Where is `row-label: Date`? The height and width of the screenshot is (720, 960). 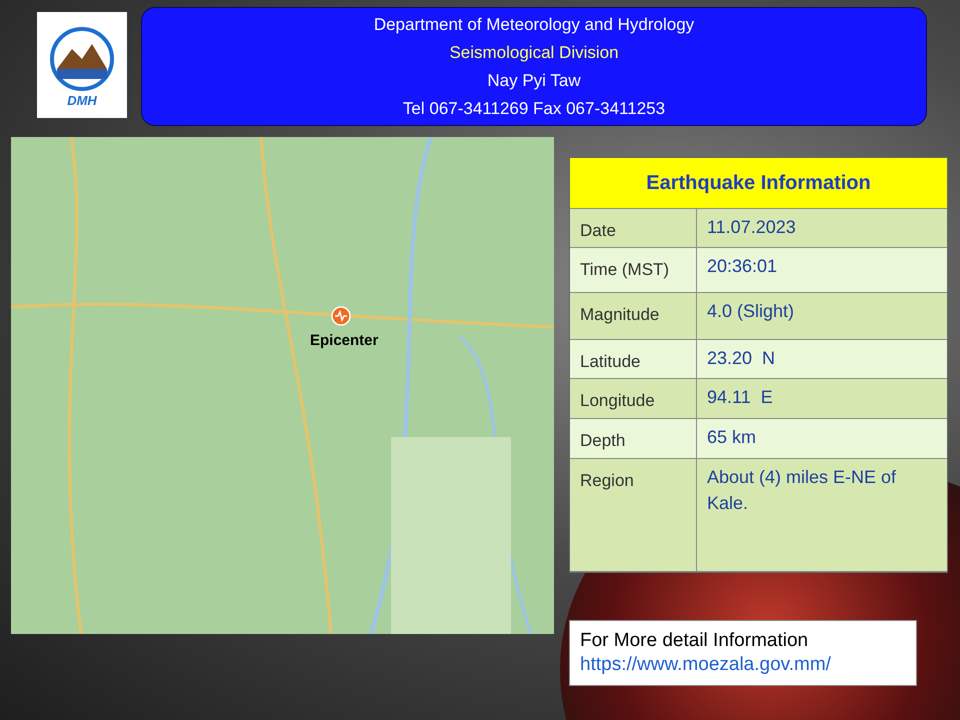 row-label: Date is located at coordinates (633, 228).